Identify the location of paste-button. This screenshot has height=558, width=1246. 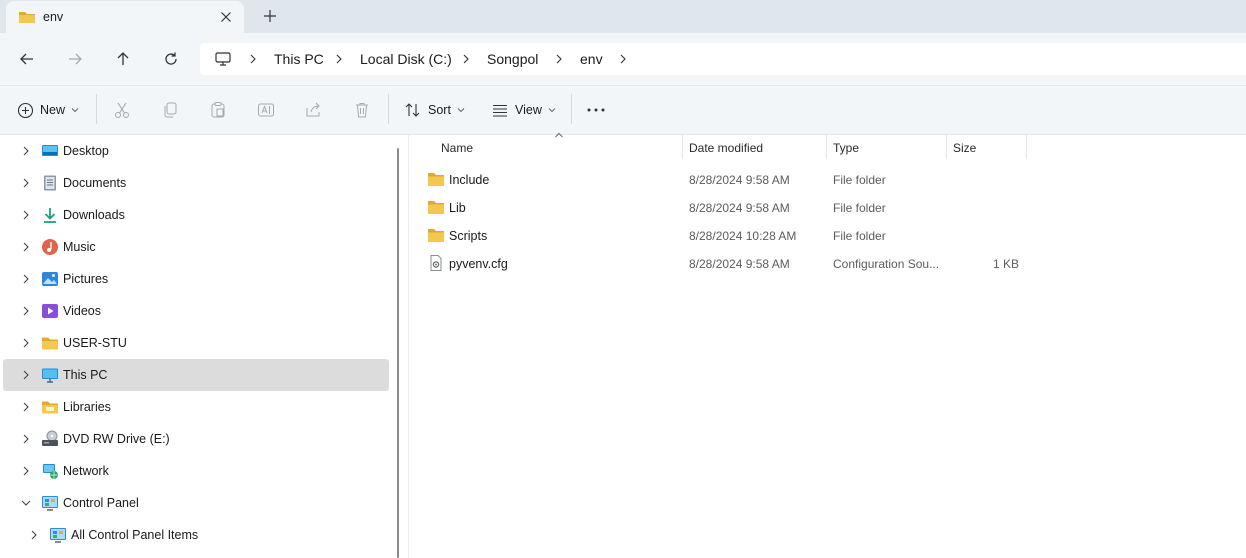
(218, 110).